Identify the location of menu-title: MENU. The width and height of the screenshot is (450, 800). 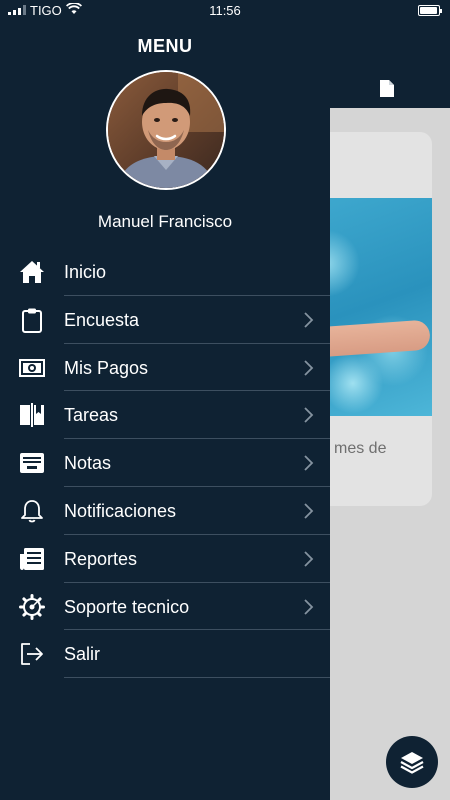
(165, 46).